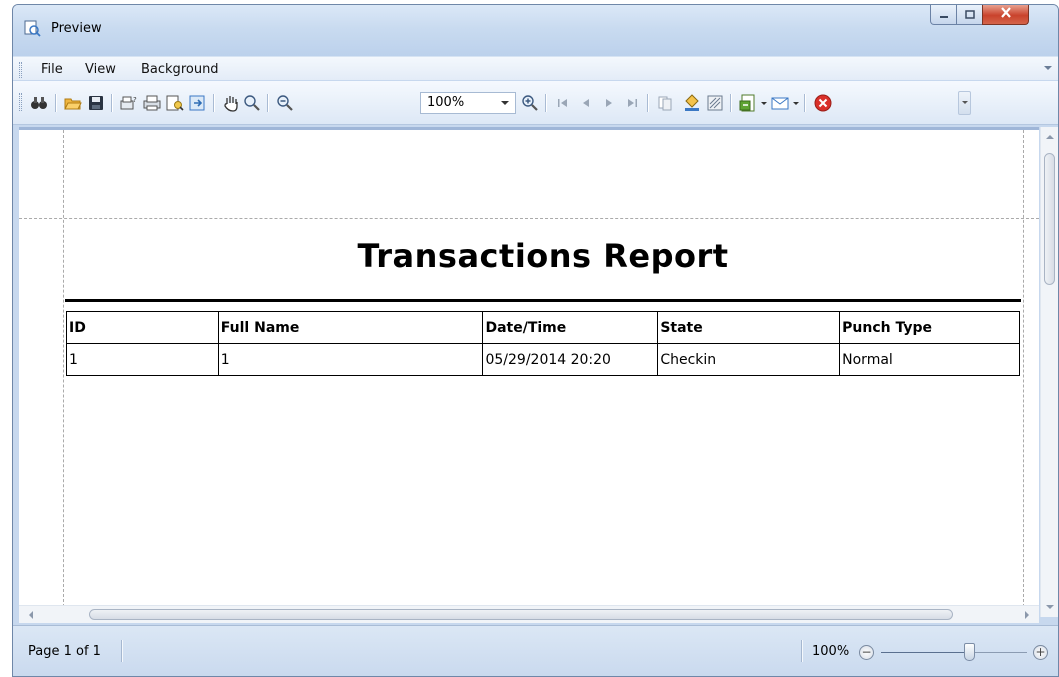 The width and height of the screenshot is (1059, 677). I want to click on table-header-row: ID Full Name Date/Time State Punch Type, so click(543, 327).